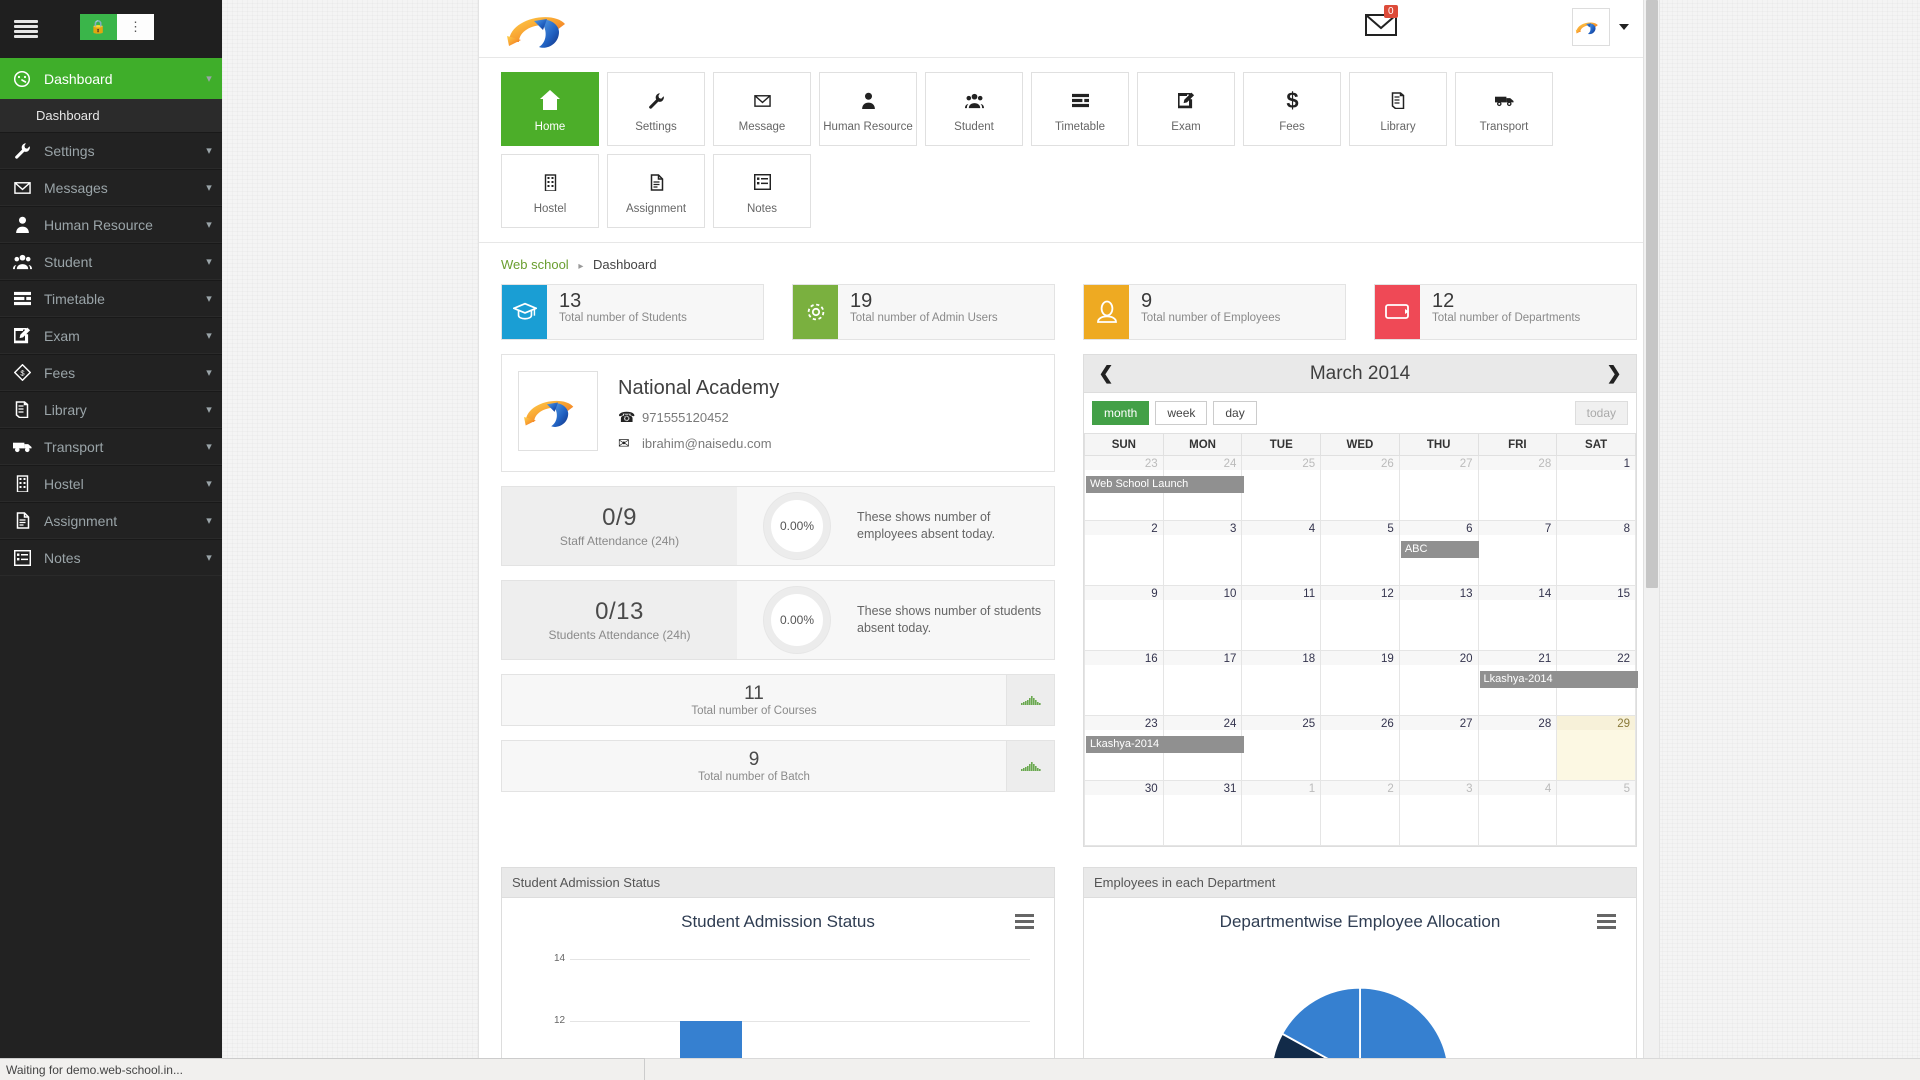 Image resolution: width=1920 pixels, height=1080 pixels. Describe the element at coordinates (1398, 109) in the screenshot. I see `quick-menu-library: Library` at that location.